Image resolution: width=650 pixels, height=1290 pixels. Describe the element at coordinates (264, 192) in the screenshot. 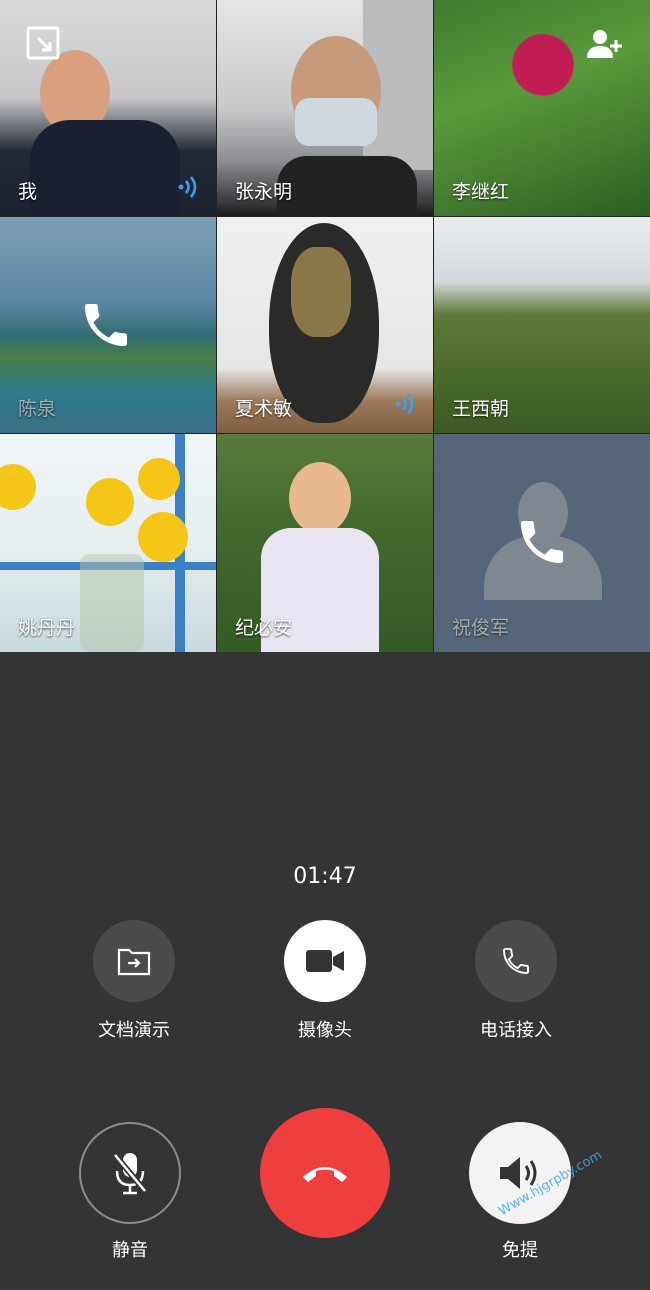

I see `participant-name: 张永明` at that location.